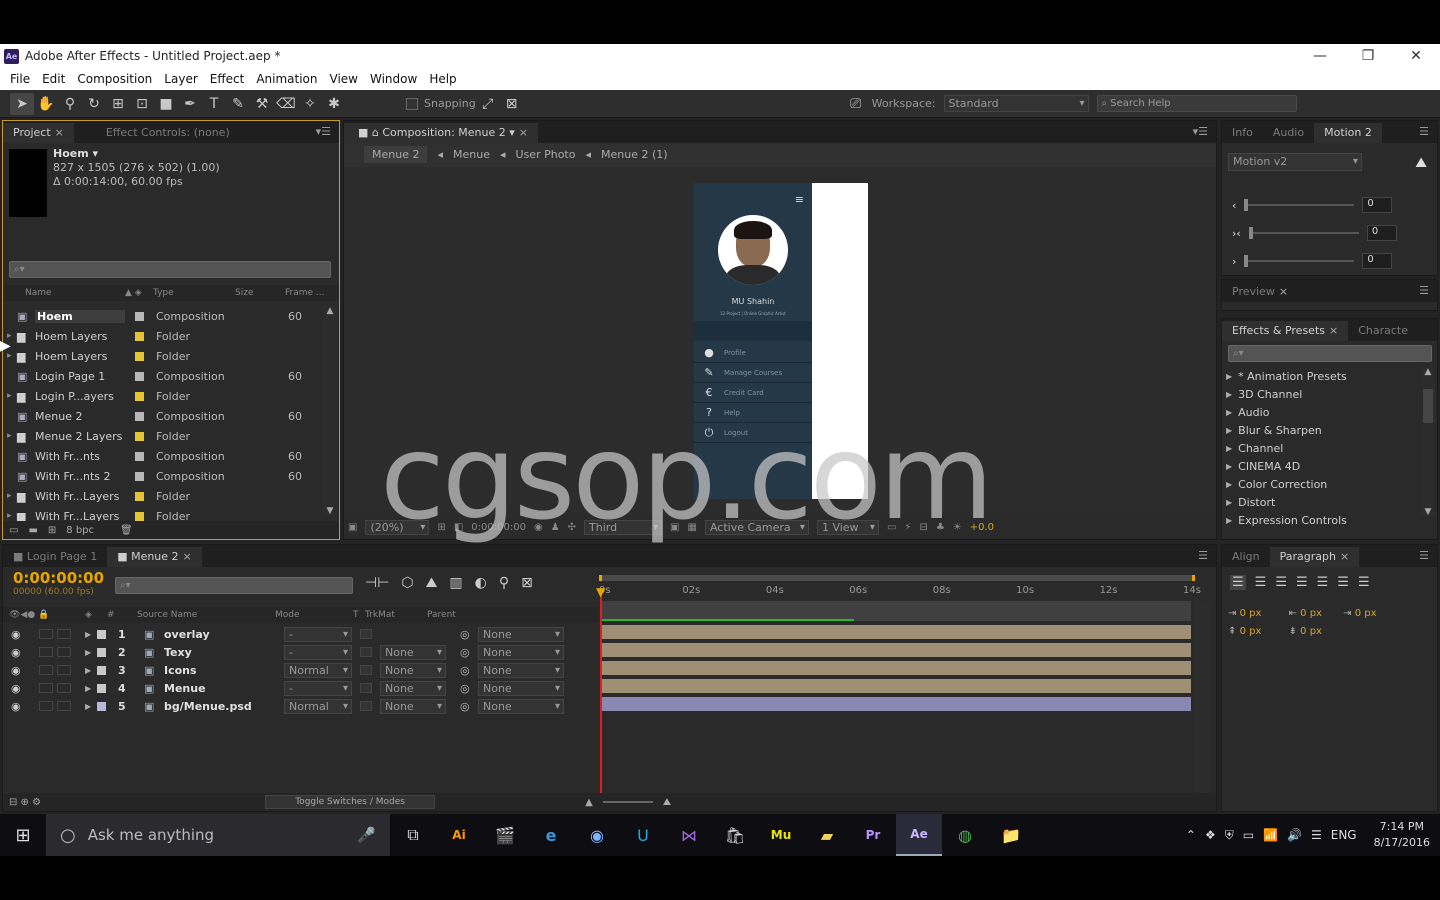 The image size is (1440, 900). What do you see at coordinates (1321, 430) in the screenshot?
I see `effects-category: ▶ Blur & Sharpen` at bounding box center [1321, 430].